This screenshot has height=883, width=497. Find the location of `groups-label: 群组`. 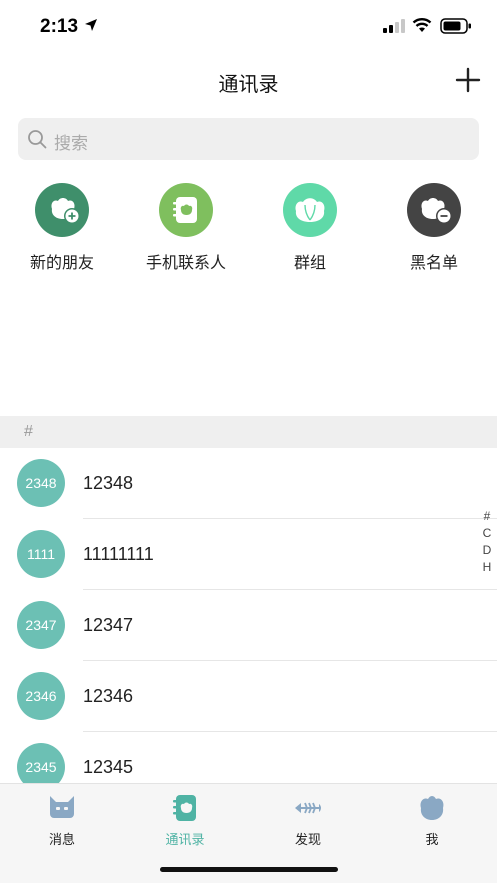

groups-label: 群组 is located at coordinates (309, 263).